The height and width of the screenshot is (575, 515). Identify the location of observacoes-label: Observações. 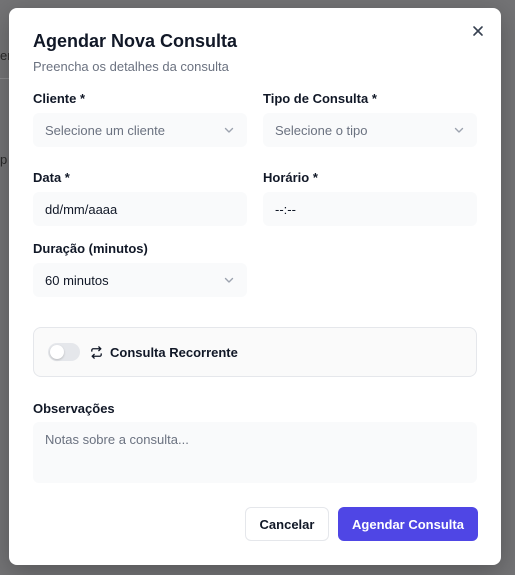
(74, 408).